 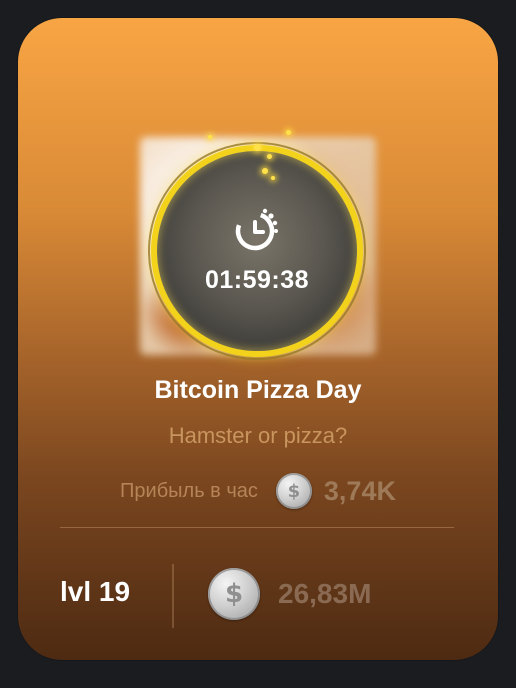 What do you see at coordinates (257, 527) in the screenshot?
I see `divider` at bounding box center [257, 527].